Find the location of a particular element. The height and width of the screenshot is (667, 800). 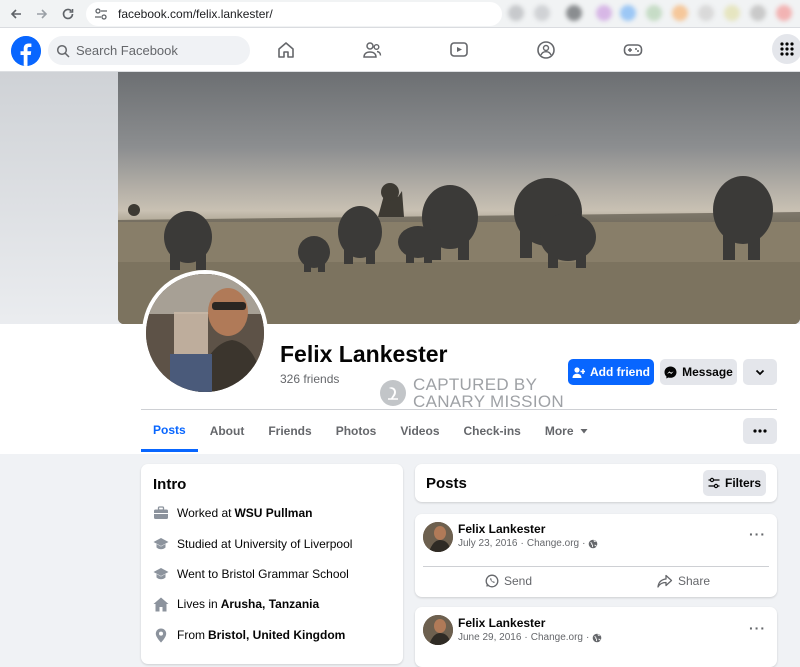

intro-item-text: Went to Bristol Grammar School is located at coordinates (263, 574).